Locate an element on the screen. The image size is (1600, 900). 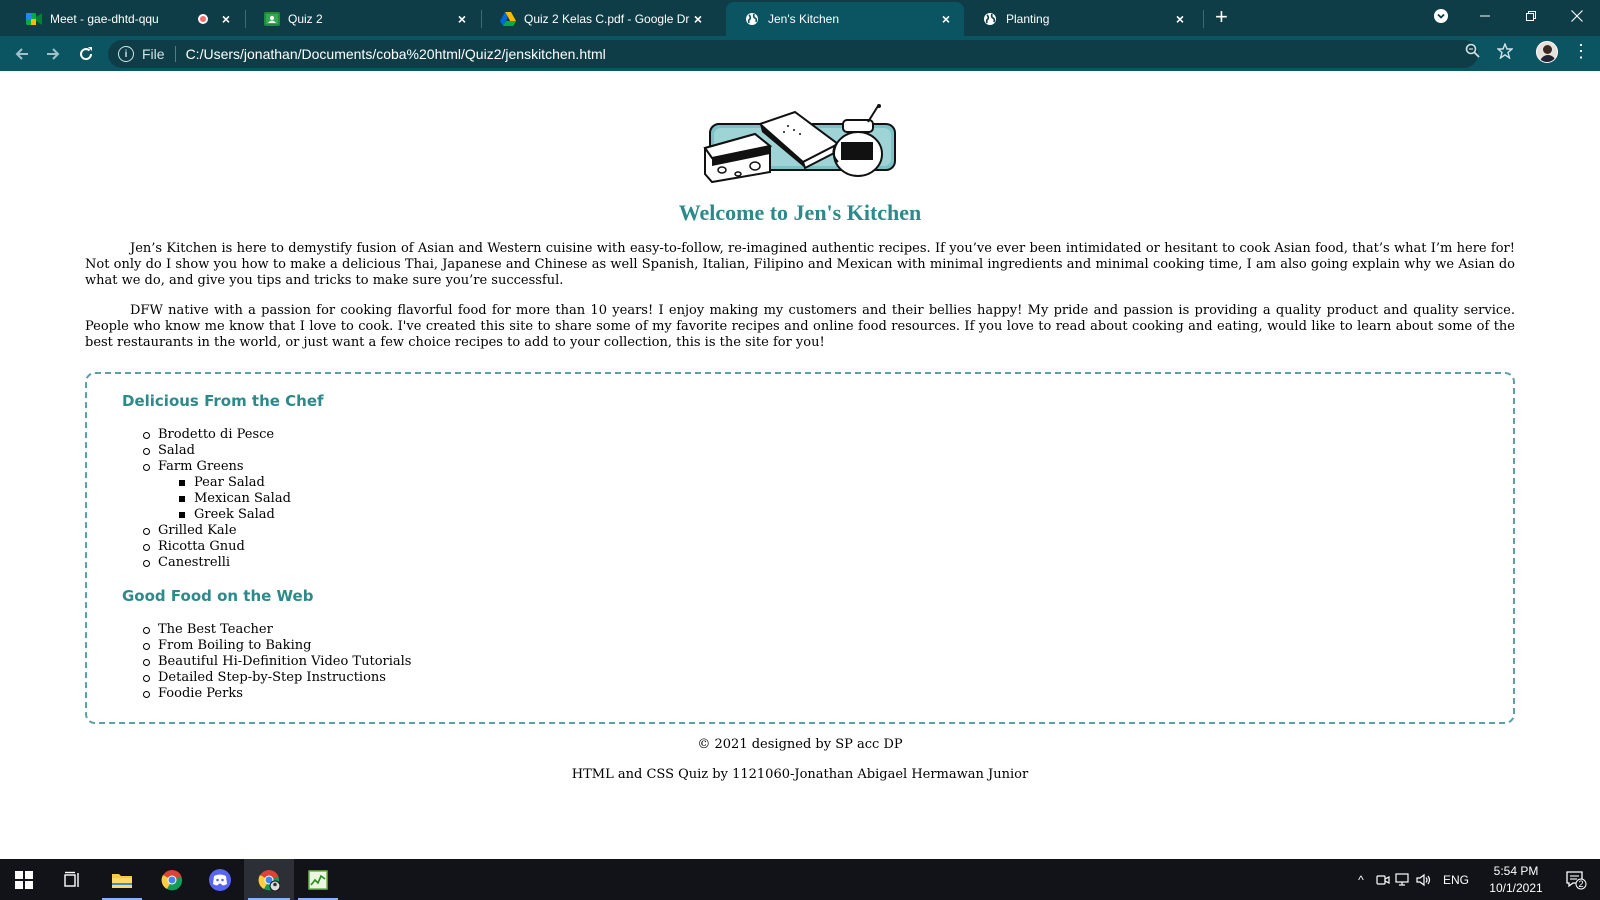
task-manager-icon is located at coordinates (318, 879).